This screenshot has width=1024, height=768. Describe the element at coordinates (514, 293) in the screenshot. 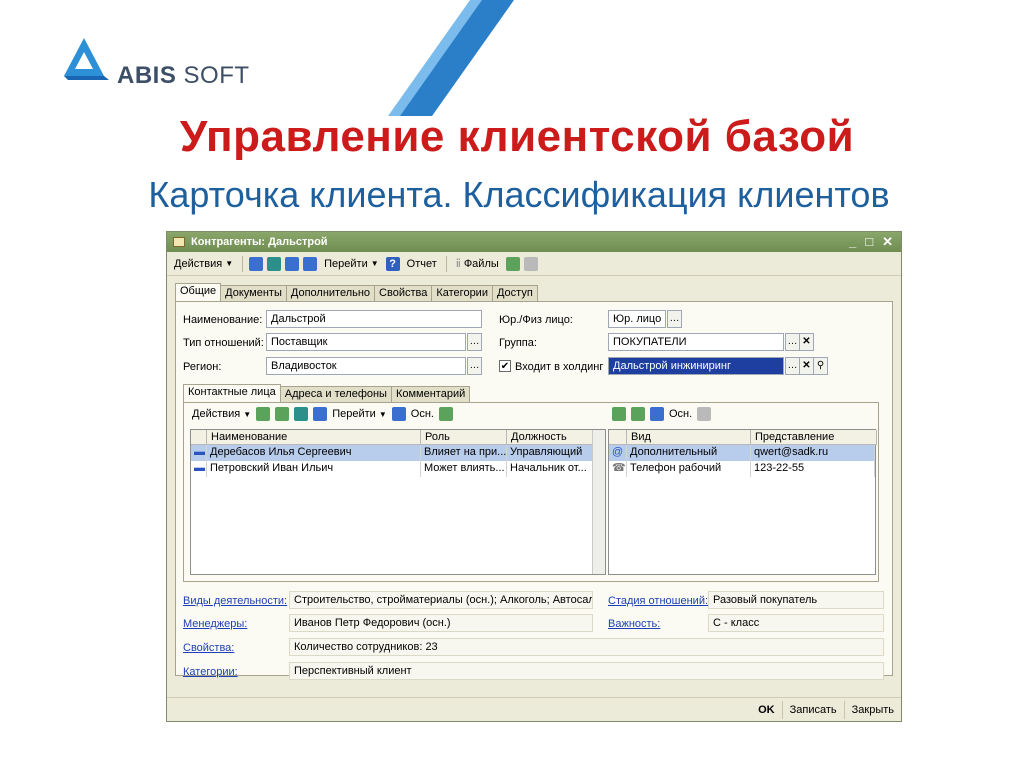

I see `tab-access: Доступ` at that location.